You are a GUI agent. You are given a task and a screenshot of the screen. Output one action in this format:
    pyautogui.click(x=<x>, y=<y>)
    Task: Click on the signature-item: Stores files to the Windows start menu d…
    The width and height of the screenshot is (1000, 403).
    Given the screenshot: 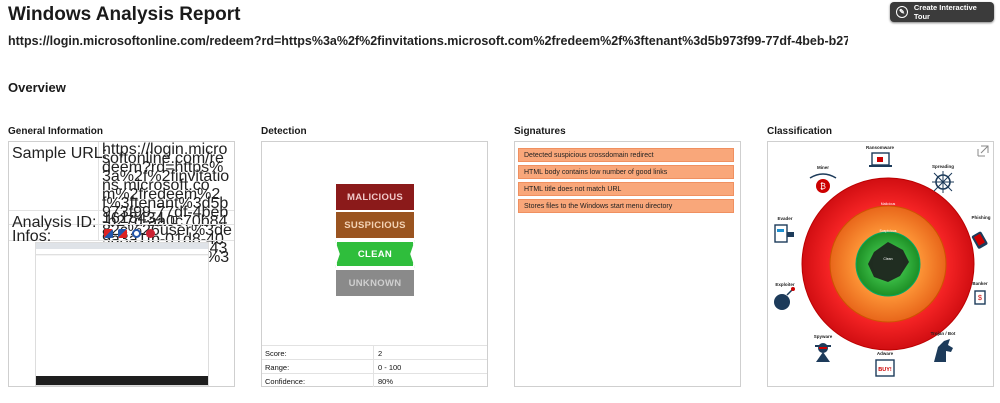 What is the action you would take?
    pyautogui.click(x=626, y=206)
    